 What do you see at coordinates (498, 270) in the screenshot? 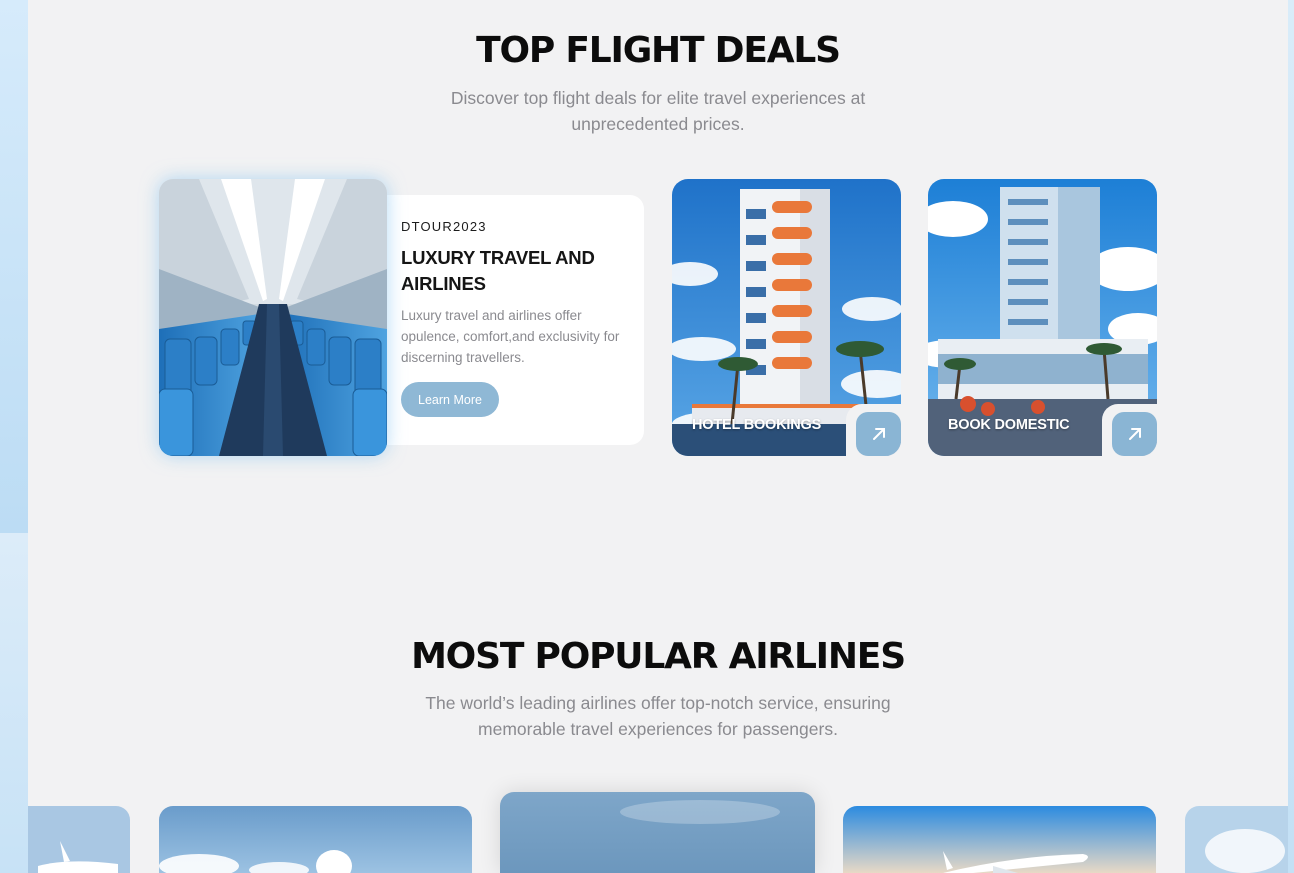
I see `deal-title: LUXURY TRAVEL AND AIRLINES` at bounding box center [498, 270].